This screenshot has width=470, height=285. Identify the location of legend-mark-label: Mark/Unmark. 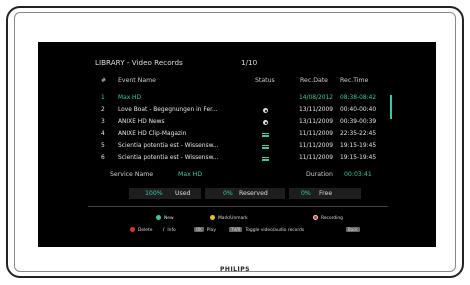
(233, 218).